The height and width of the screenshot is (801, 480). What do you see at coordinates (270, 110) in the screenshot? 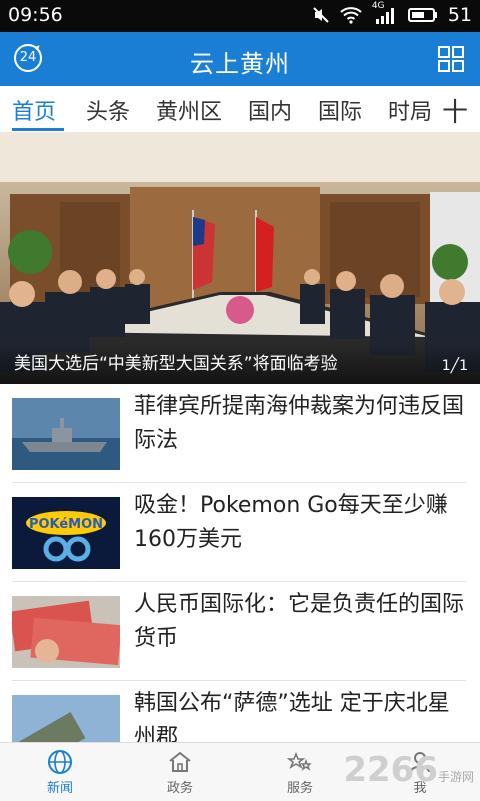
I see `tab-domestic: 国内` at bounding box center [270, 110].